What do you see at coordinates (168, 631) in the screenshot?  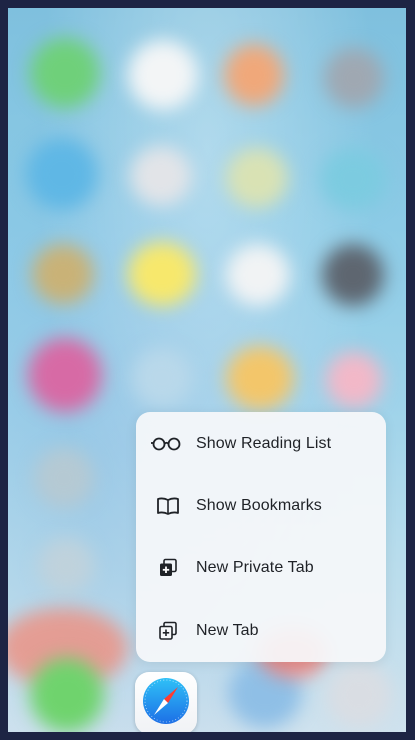 I see `new-tab-icon` at bounding box center [168, 631].